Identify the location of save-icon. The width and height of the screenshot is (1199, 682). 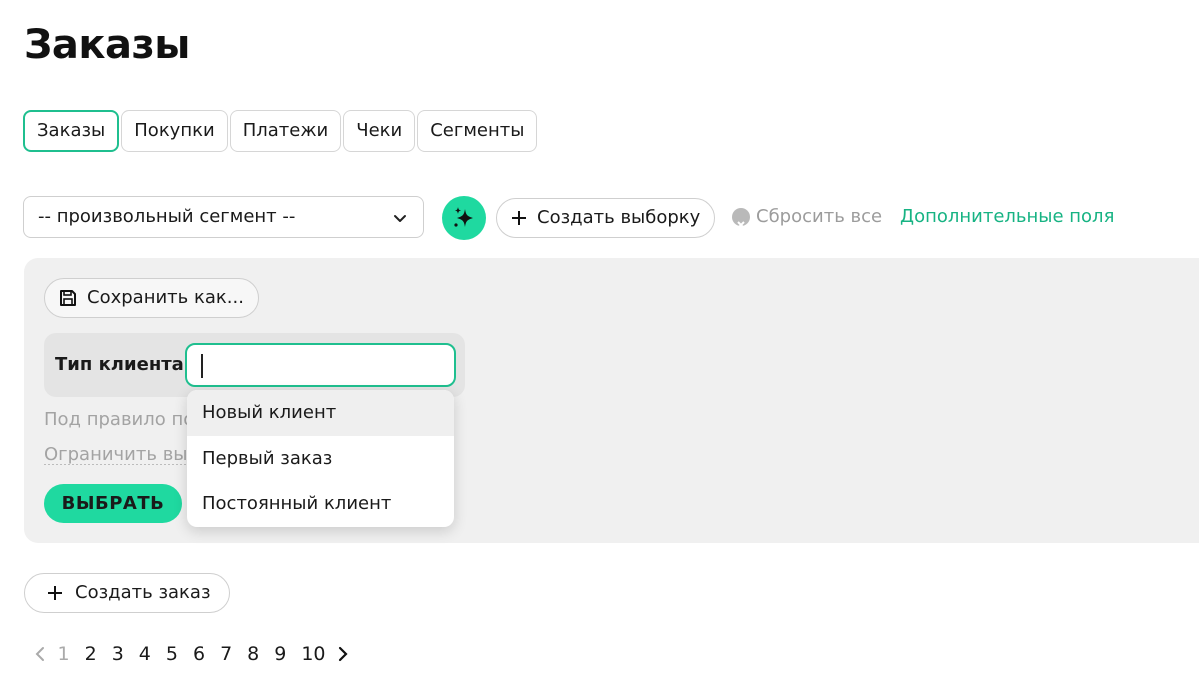
(68, 298).